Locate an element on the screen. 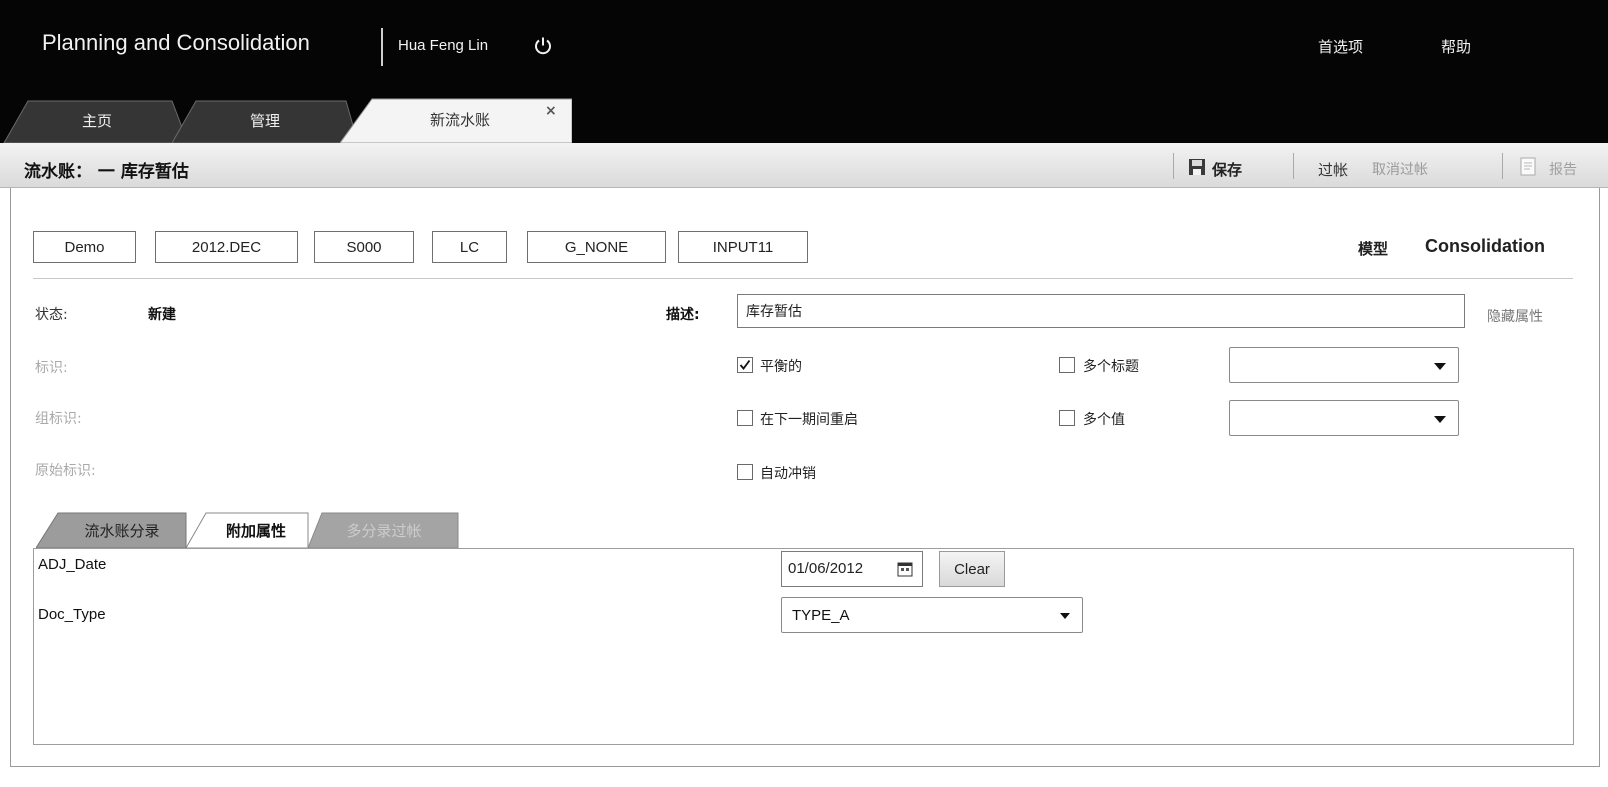 This screenshot has height=787, width=1608. id-label: 标识: is located at coordinates (51, 368).